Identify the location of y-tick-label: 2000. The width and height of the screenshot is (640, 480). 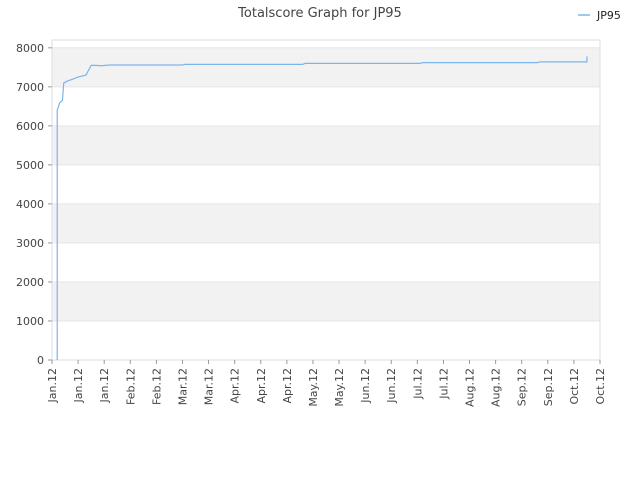
(30, 282).